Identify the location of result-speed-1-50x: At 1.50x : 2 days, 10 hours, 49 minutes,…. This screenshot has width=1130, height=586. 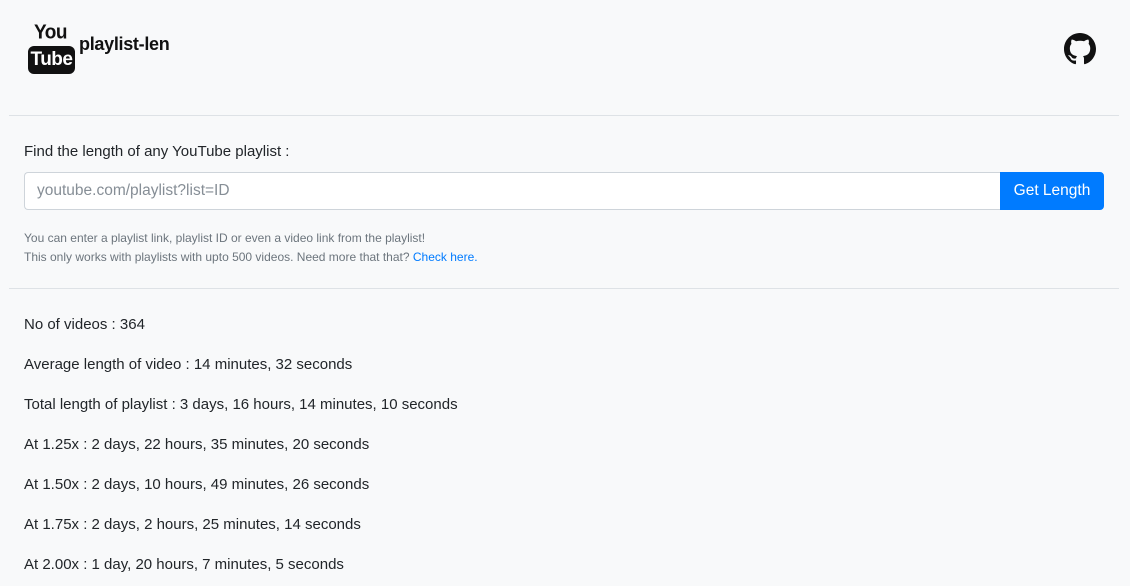
(197, 484).